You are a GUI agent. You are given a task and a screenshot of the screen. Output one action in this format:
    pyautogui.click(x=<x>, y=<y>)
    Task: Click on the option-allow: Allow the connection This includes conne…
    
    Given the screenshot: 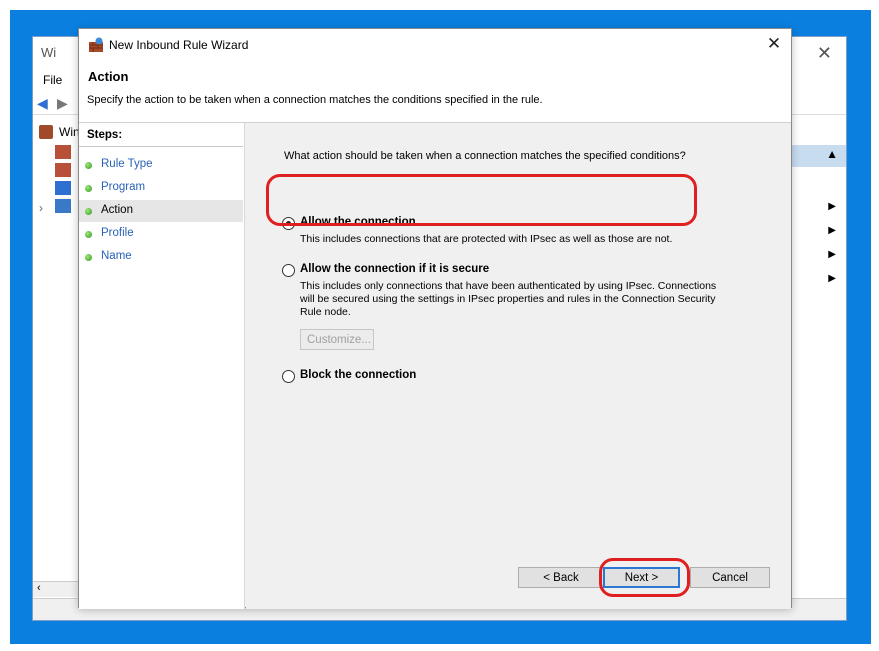 What is the action you would take?
    pyautogui.click(x=492, y=233)
    